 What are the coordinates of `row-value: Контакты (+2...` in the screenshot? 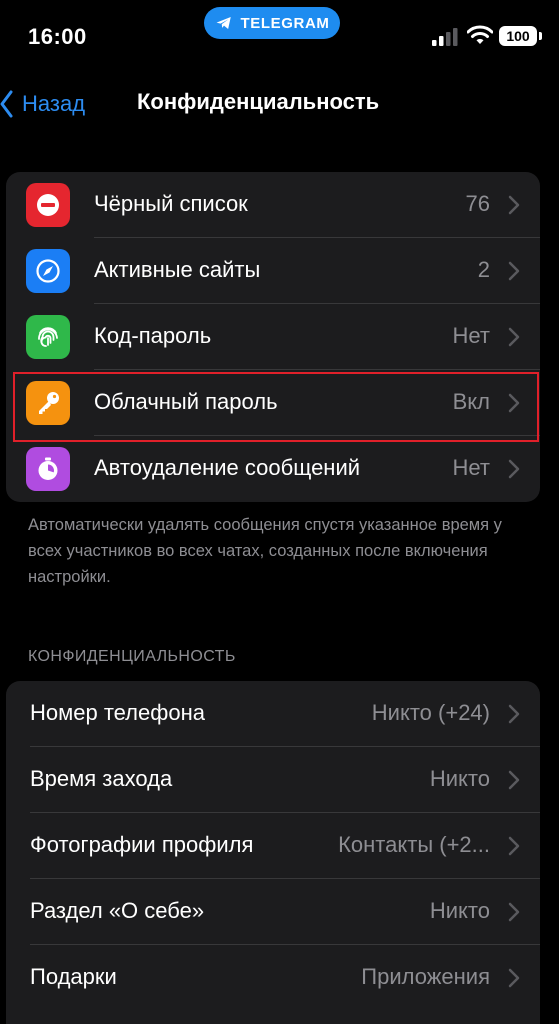 It's located at (414, 844).